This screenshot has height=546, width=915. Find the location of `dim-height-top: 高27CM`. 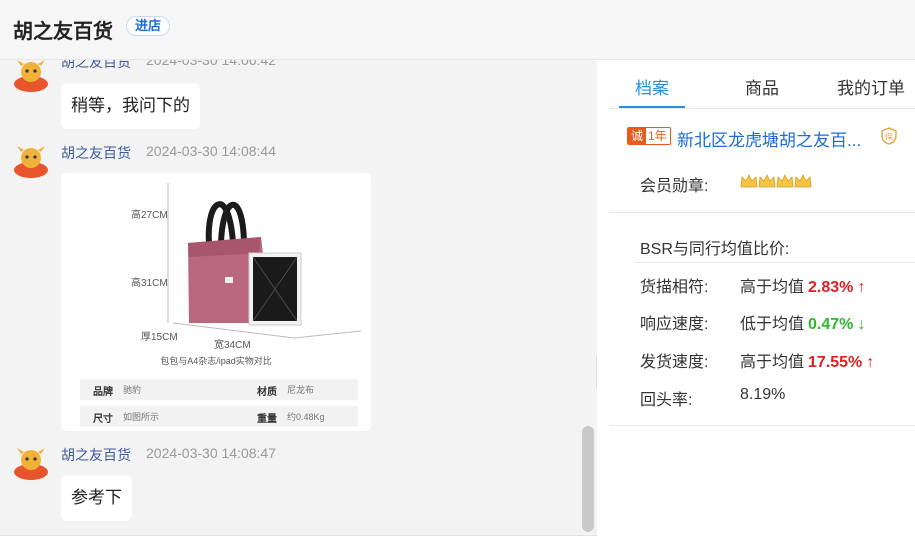

dim-height-top: 高27CM is located at coordinates (149, 215).